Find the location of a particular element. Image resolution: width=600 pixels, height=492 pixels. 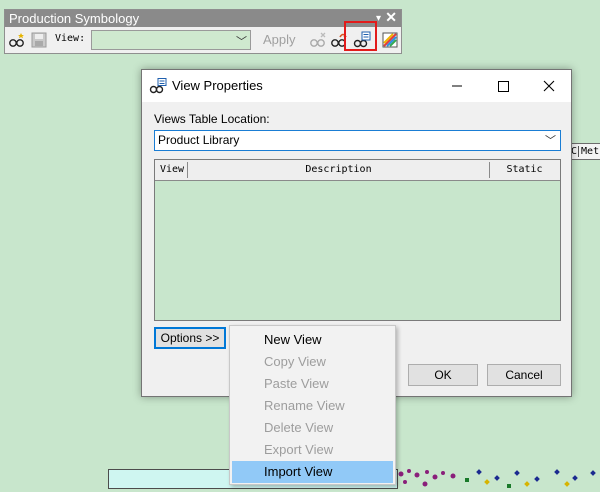

table-header: View Description Static is located at coordinates (357, 170).